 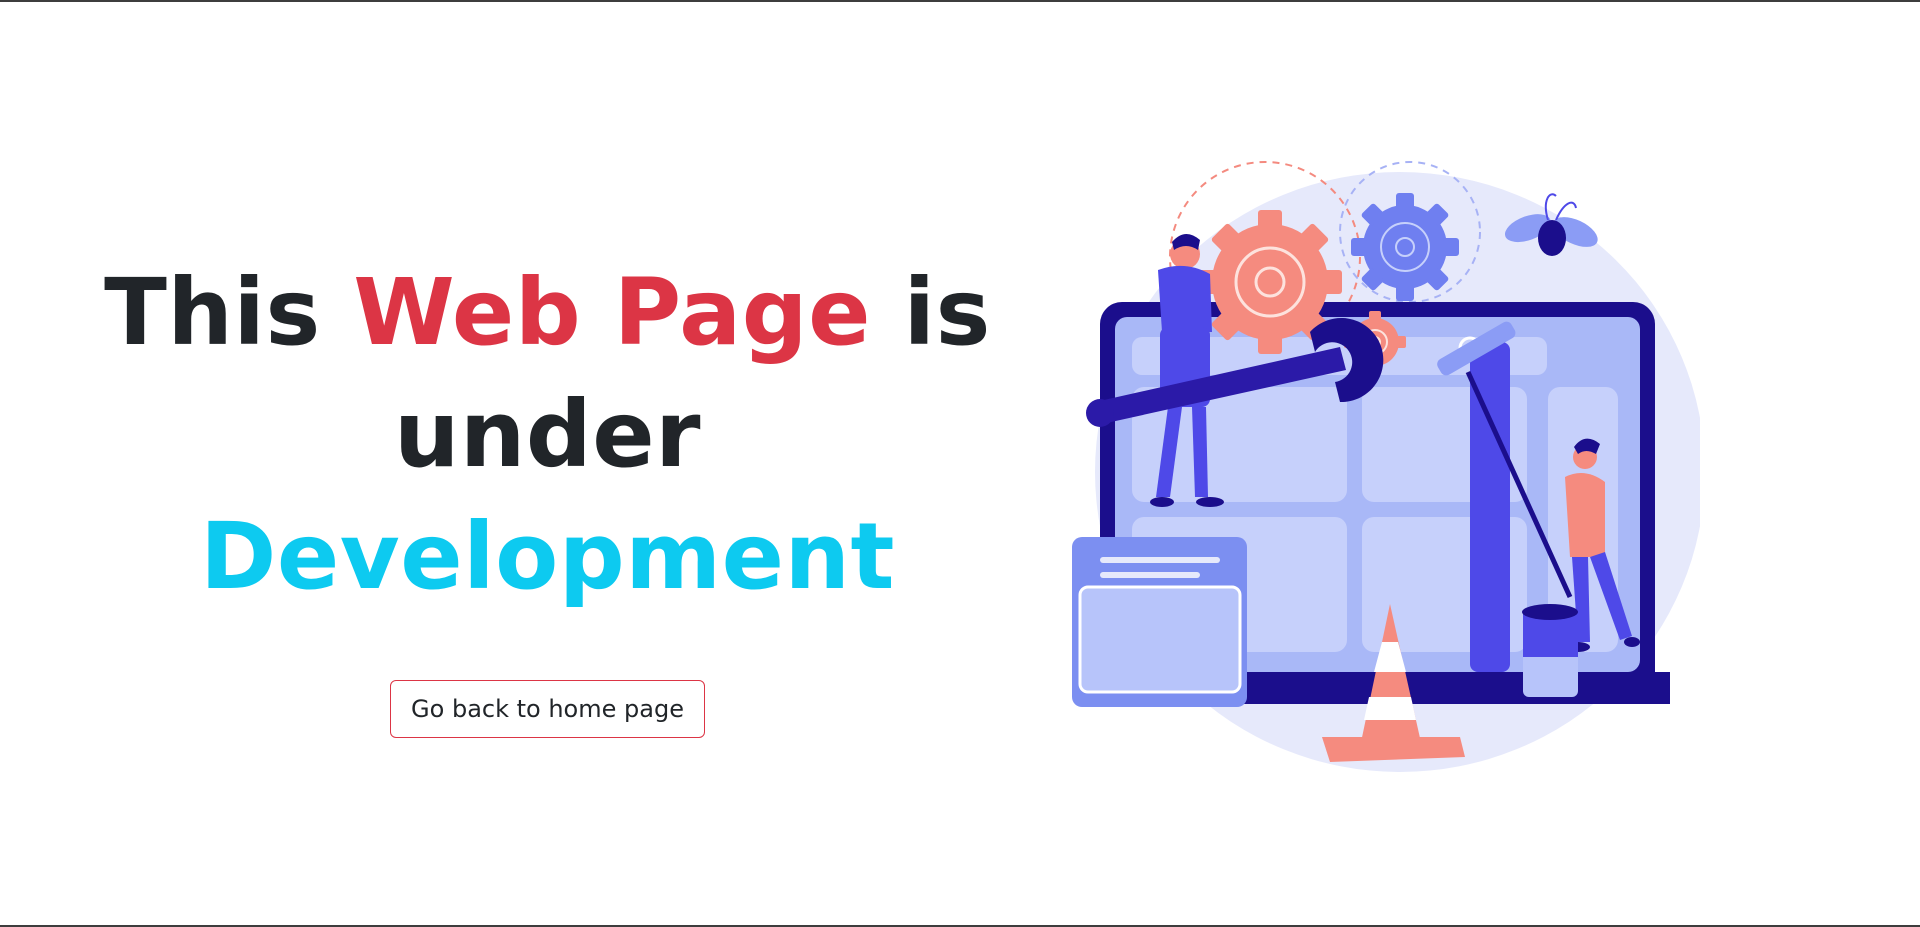 What do you see at coordinates (547, 709) in the screenshot?
I see `home-page-button: Go back to home page` at bounding box center [547, 709].